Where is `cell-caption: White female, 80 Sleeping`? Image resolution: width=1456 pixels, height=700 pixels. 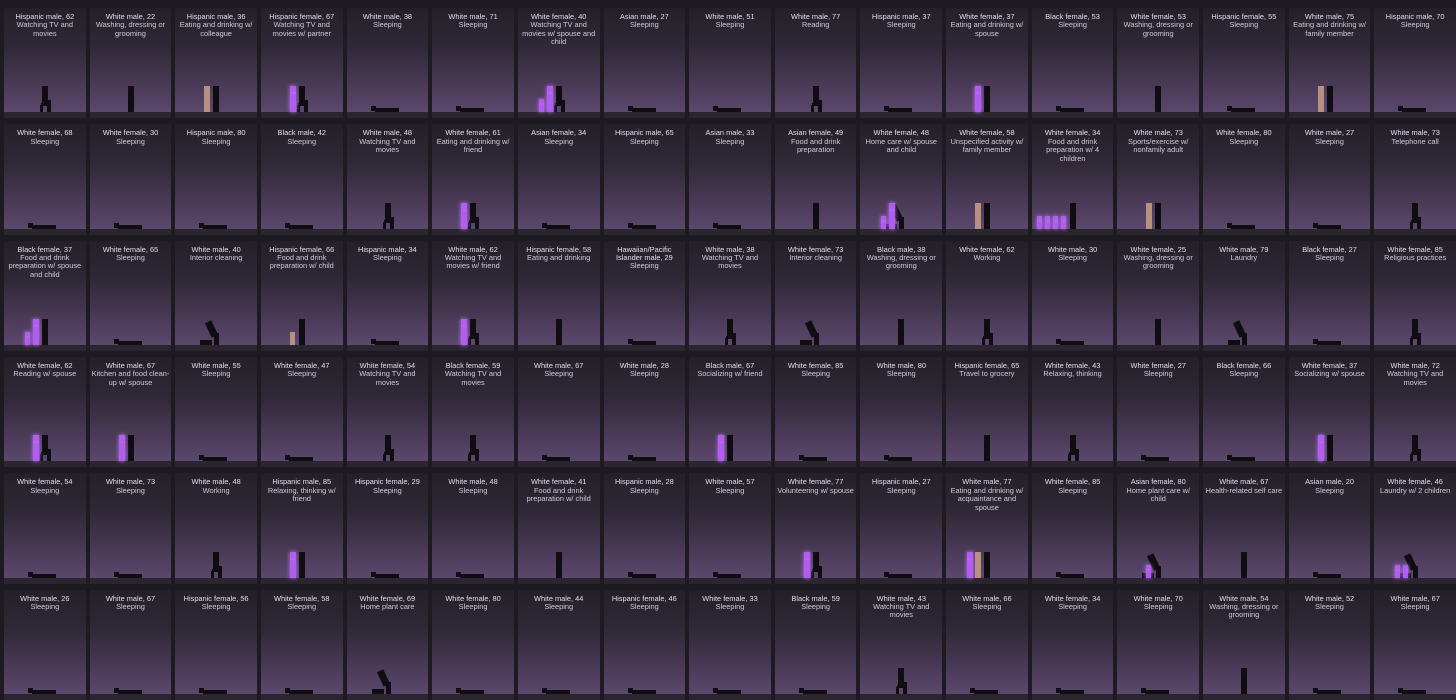
cell-caption: White female, 80 Sleeping is located at coordinates (473, 603).